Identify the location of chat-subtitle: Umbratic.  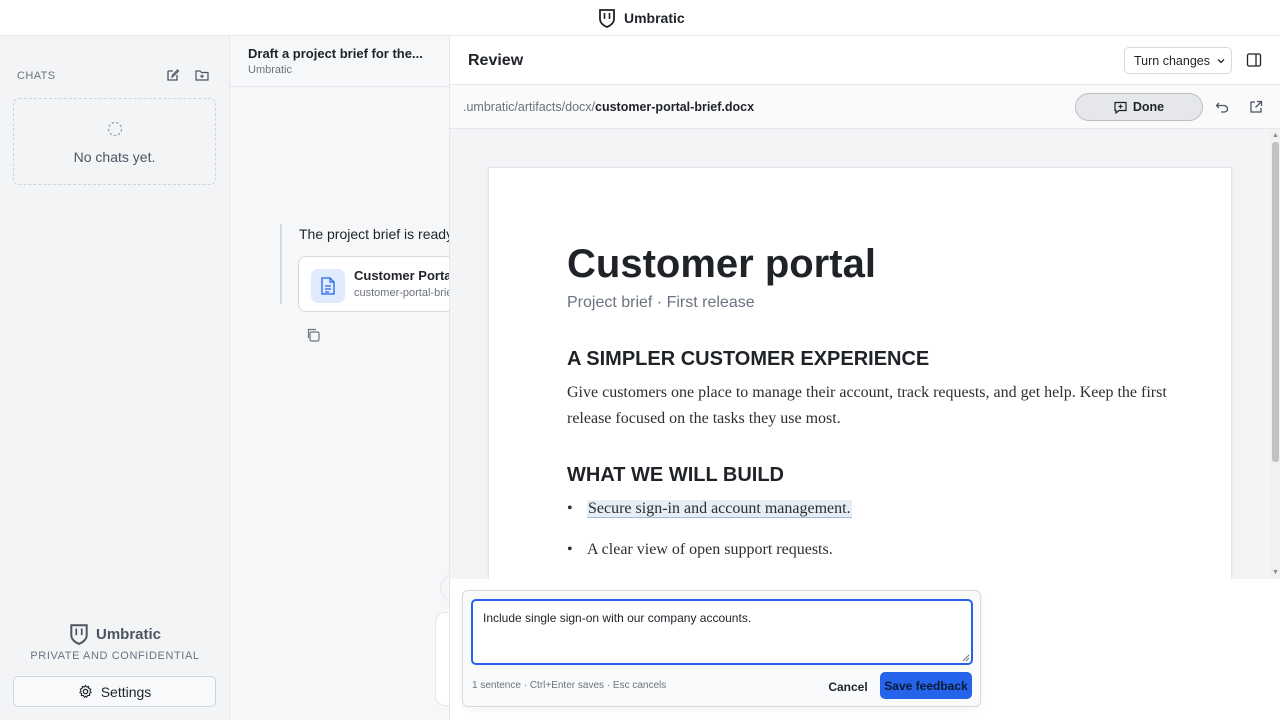
(270, 70).